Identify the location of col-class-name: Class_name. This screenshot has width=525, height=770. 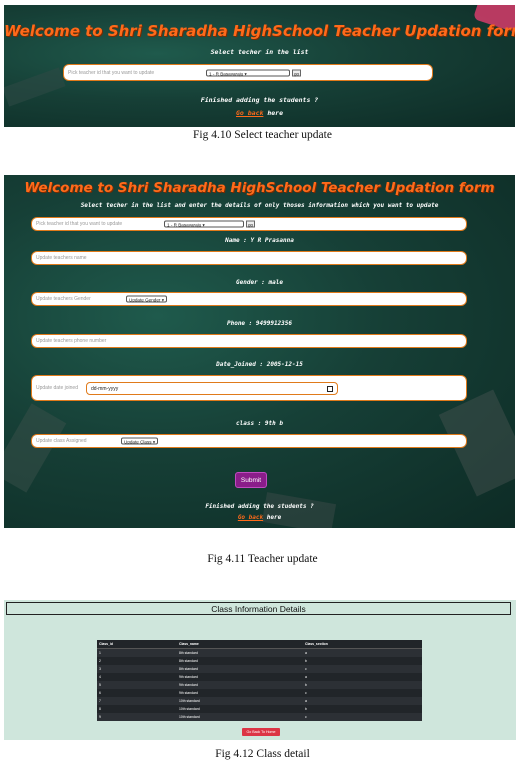
(240, 644).